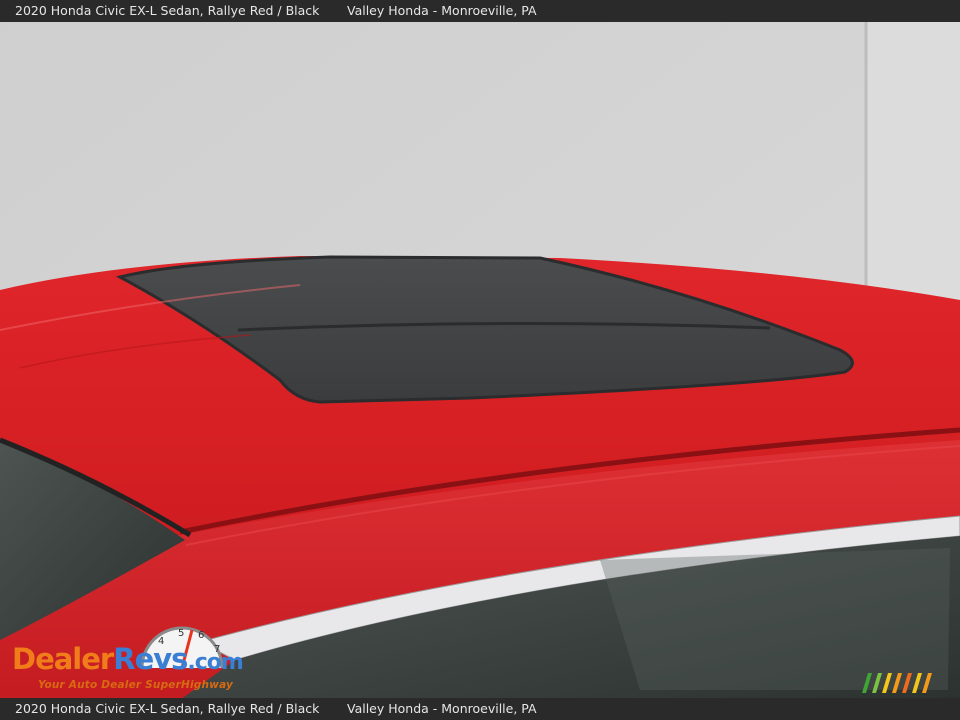 The image size is (960, 720). What do you see at coordinates (442, 708) in the screenshot?
I see `dealer-name-bottom: Valley Honda - Monroeville, PA` at bounding box center [442, 708].